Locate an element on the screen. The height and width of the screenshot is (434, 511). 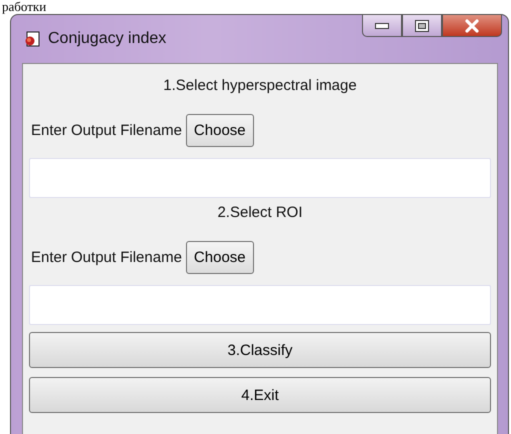
maximize-button is located at coordinates (422, 26).